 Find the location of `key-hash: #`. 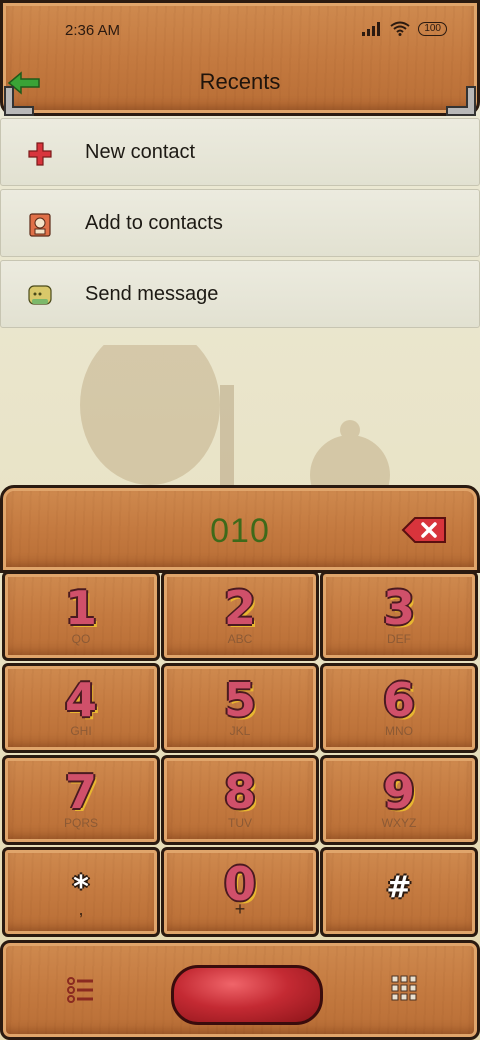

key-hash: # is located at coordinates (399, 892).